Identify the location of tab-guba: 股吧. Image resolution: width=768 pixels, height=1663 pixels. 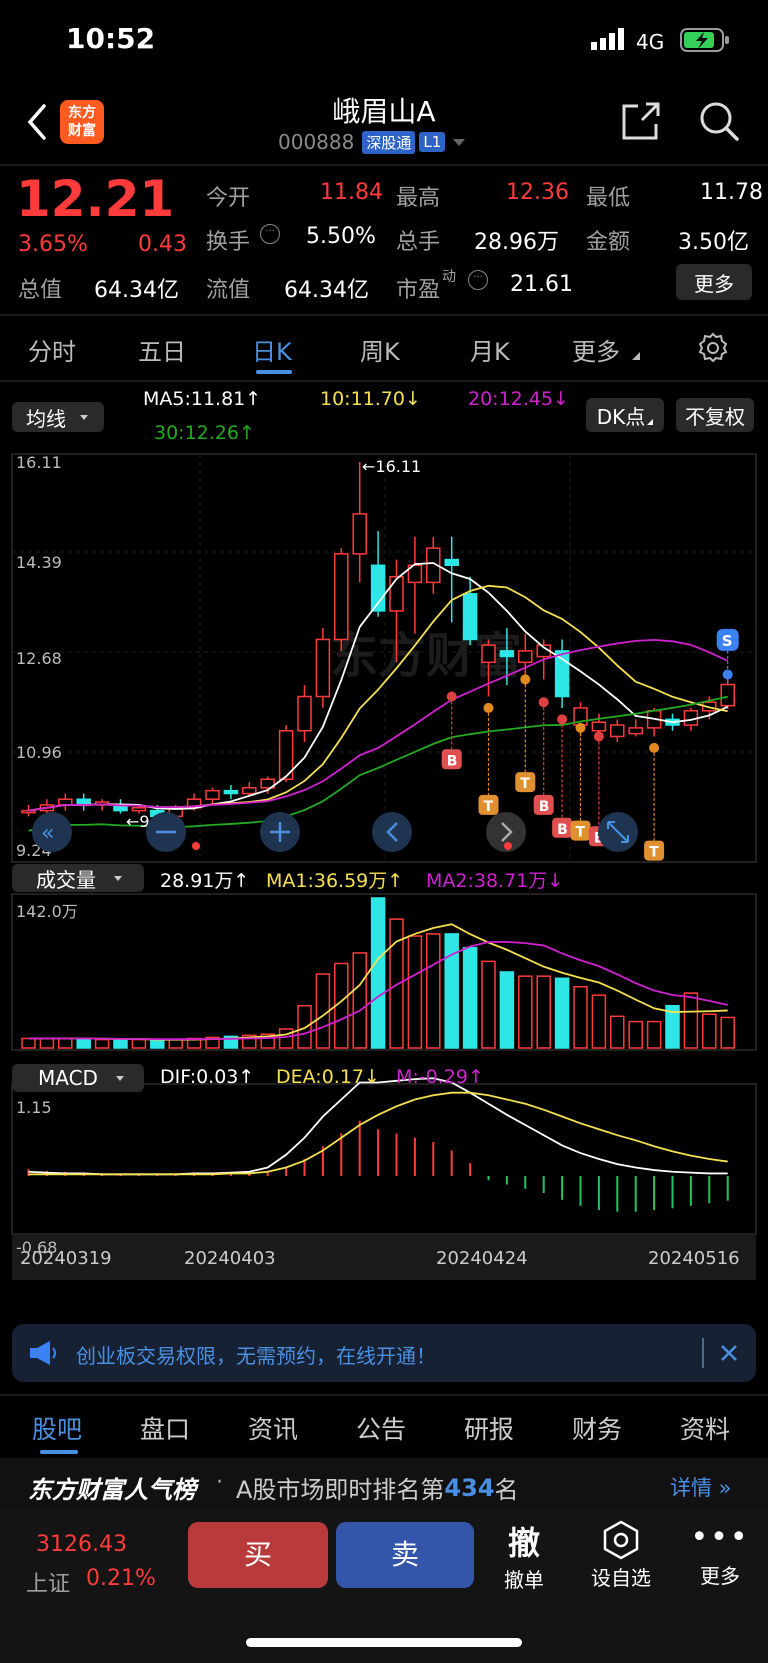
(57, 1428).